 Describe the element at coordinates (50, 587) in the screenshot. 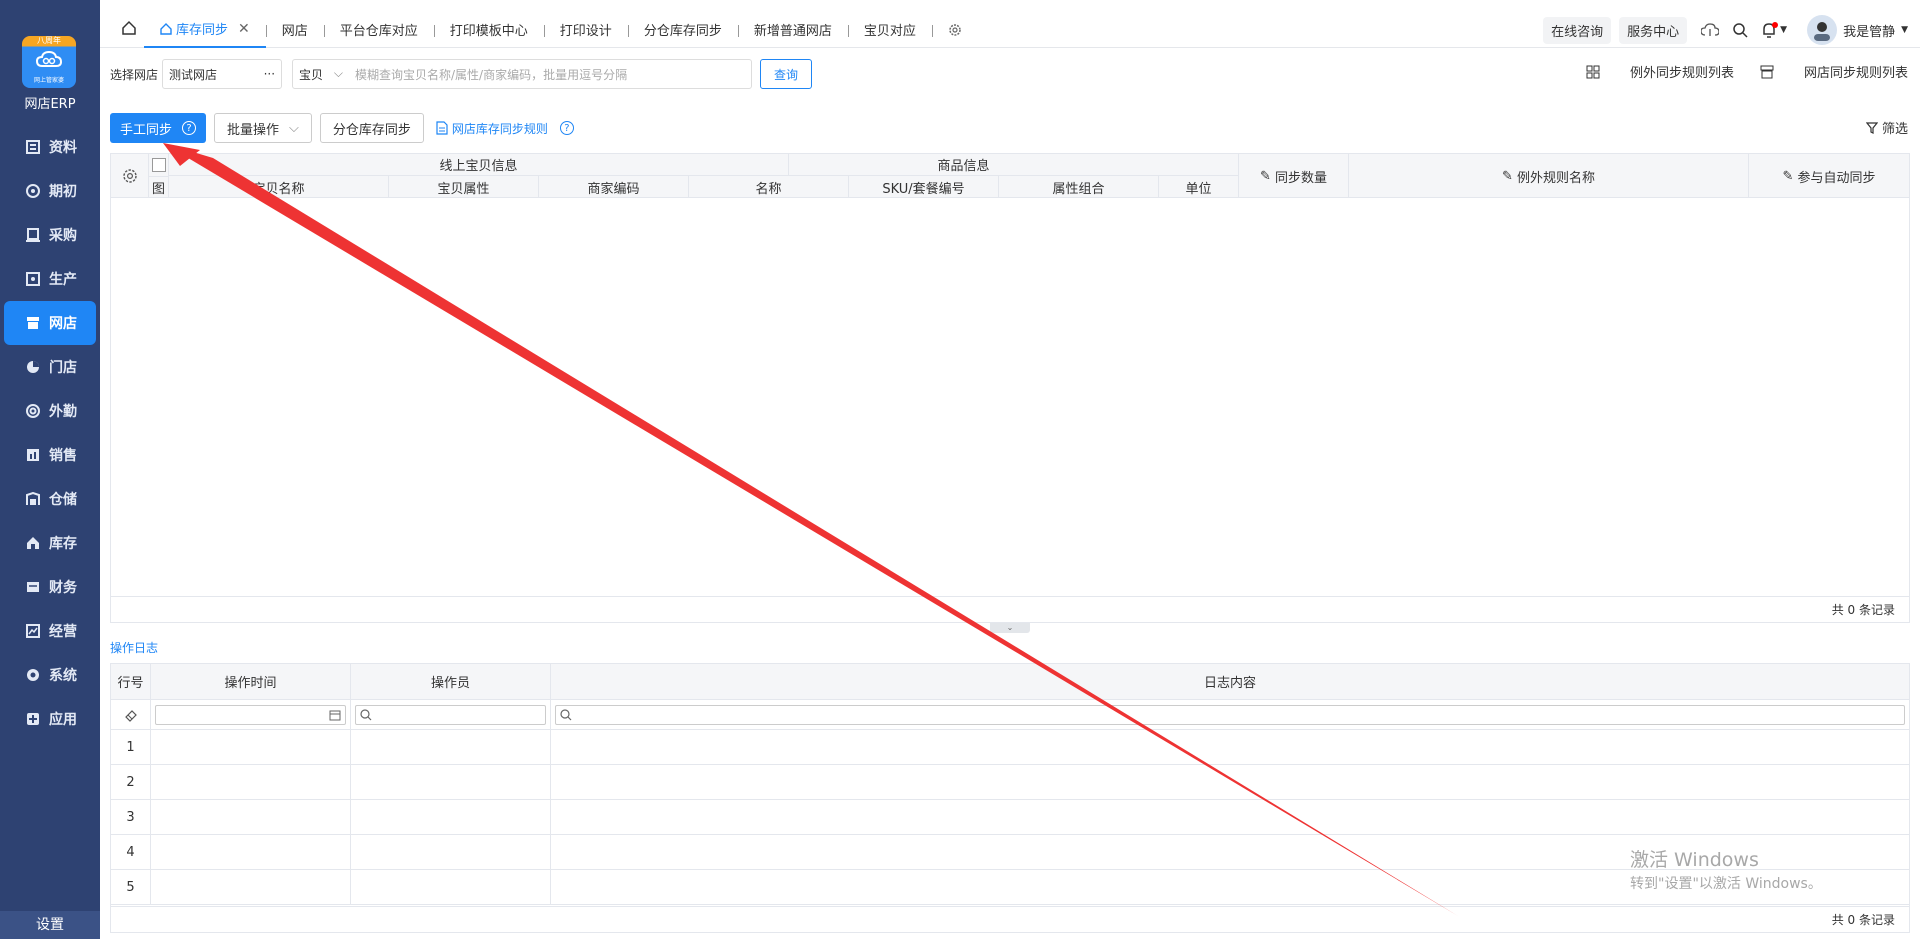

I see `sidebar-item-finance: 财务` at that location.